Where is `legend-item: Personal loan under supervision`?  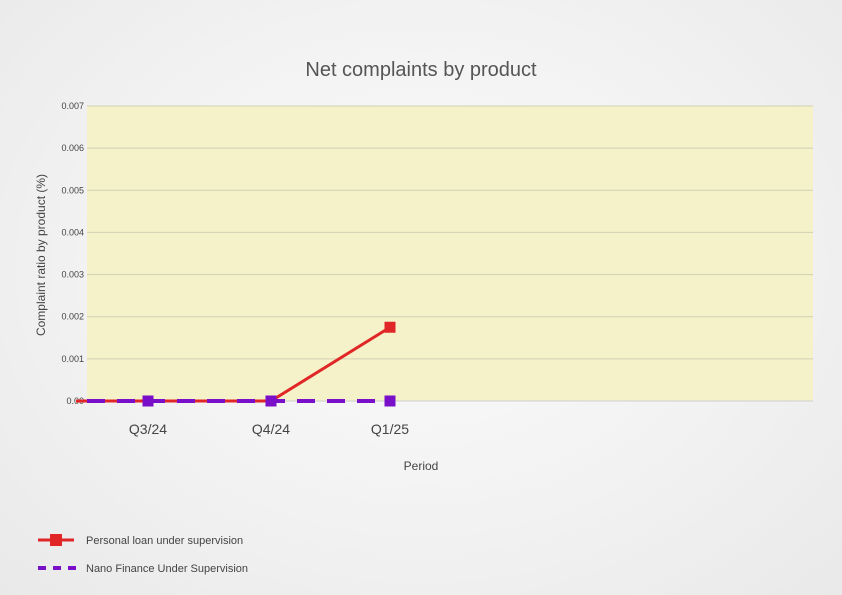 legend-item: Personal loan under supervision is located at coordinates (140, 540).